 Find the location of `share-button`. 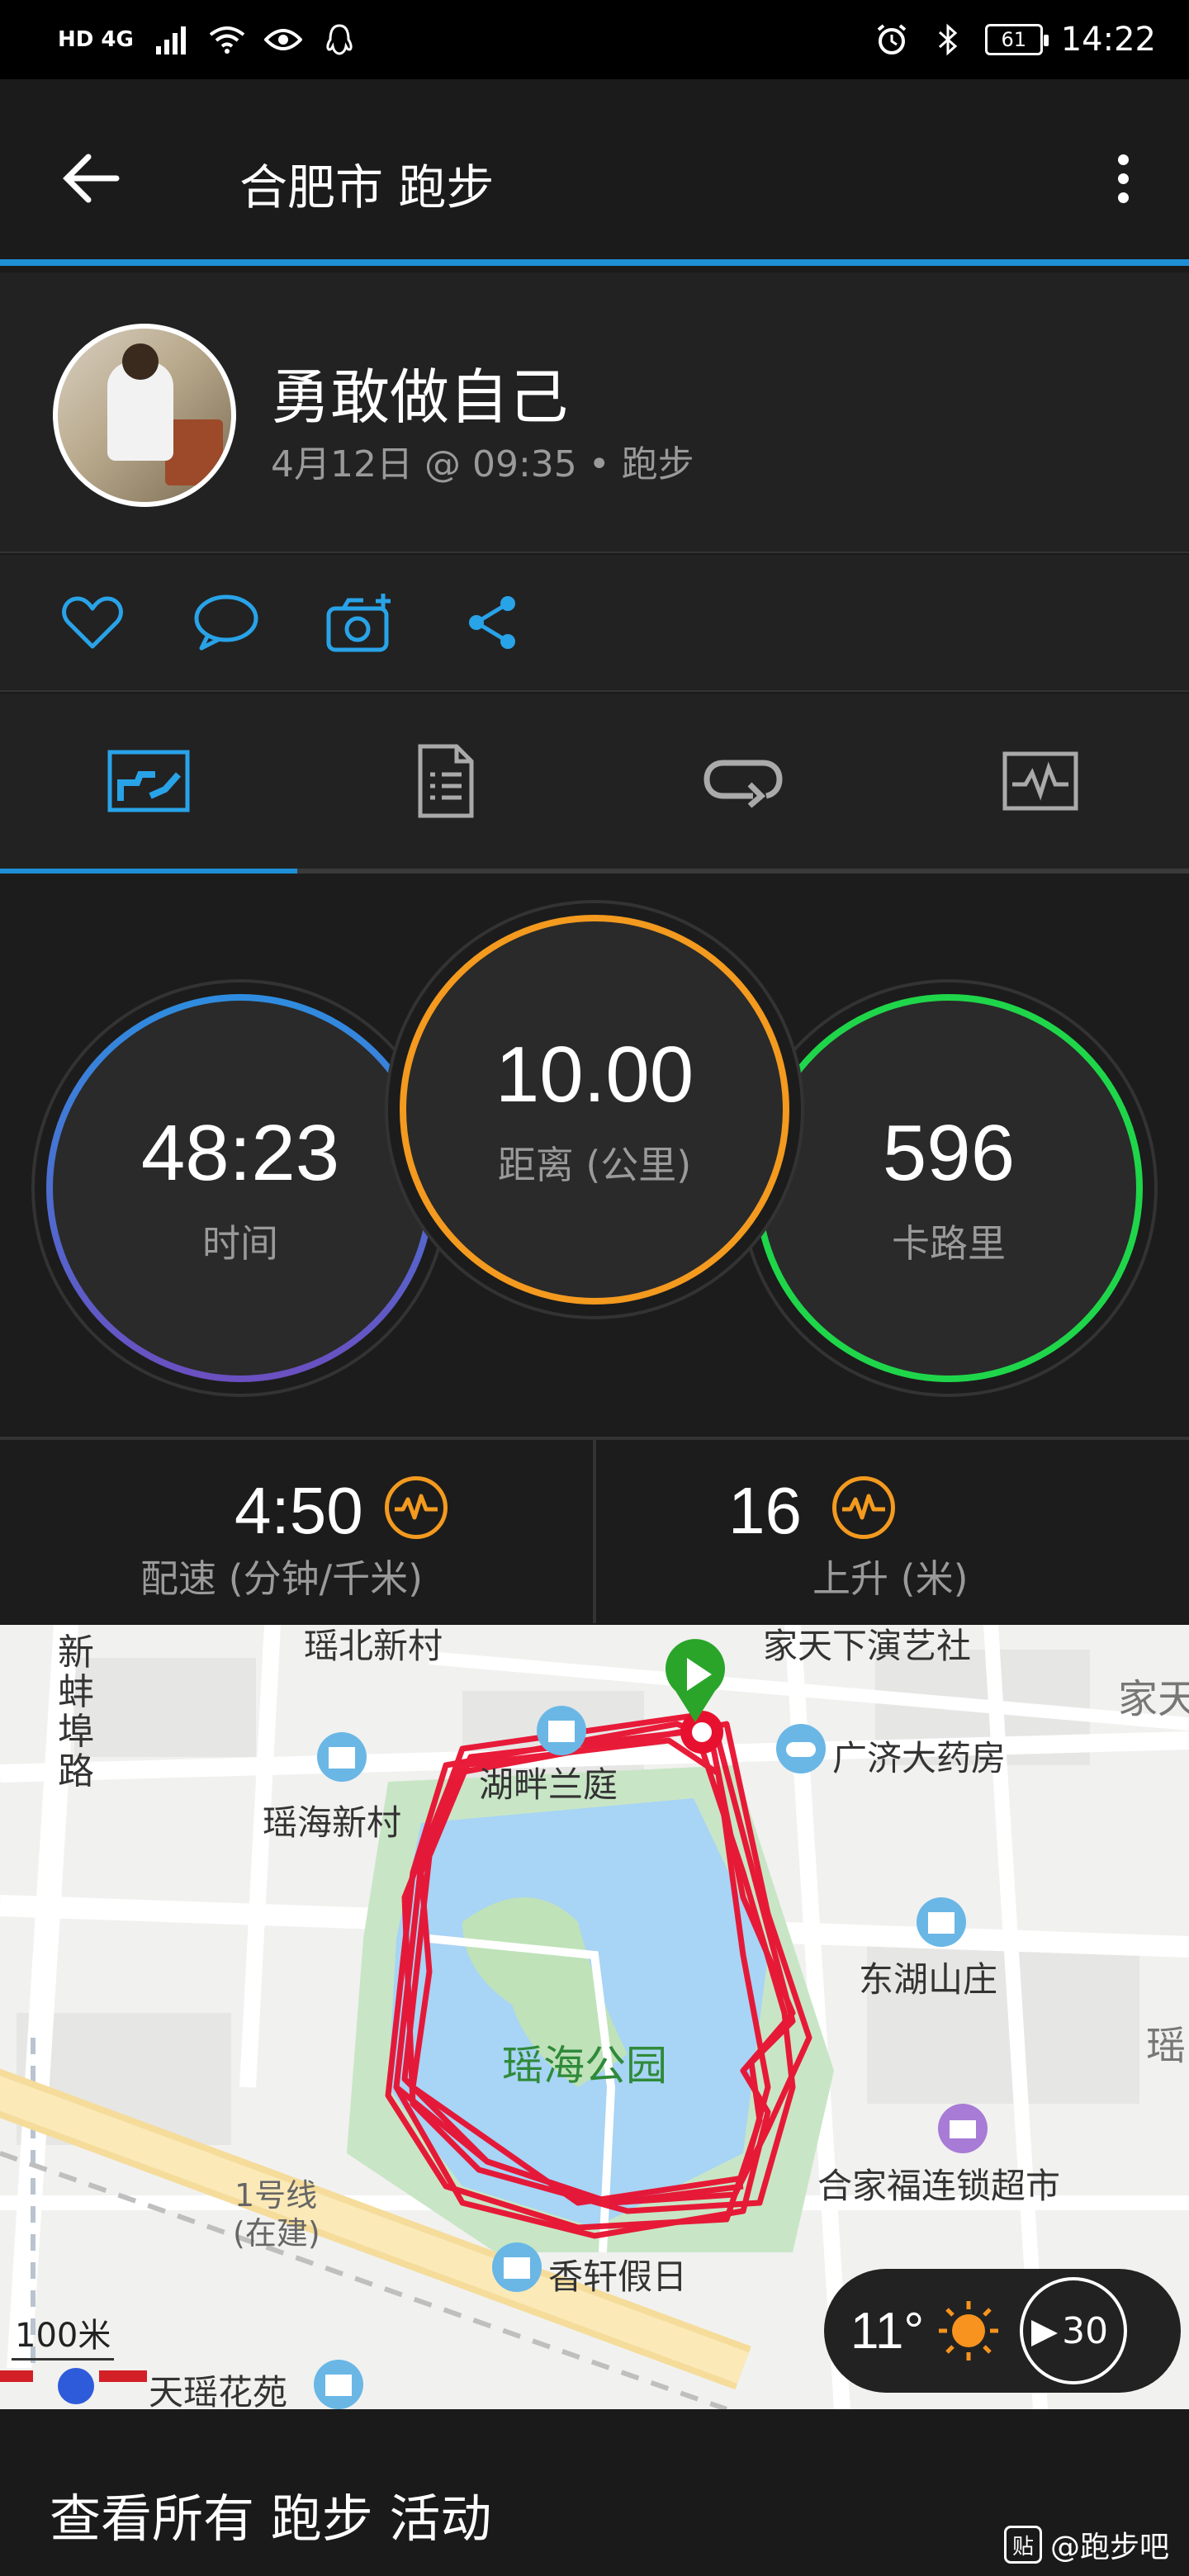

share-button is located at coordinates (493, 622).